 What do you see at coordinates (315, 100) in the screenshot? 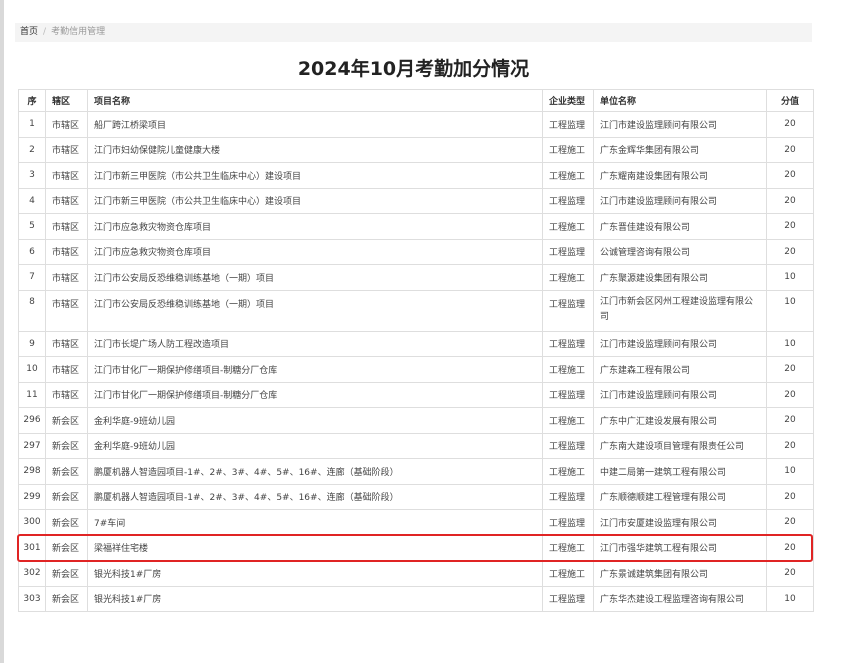
I see `header-project: 项目名称` at bounding box center [315, 100].